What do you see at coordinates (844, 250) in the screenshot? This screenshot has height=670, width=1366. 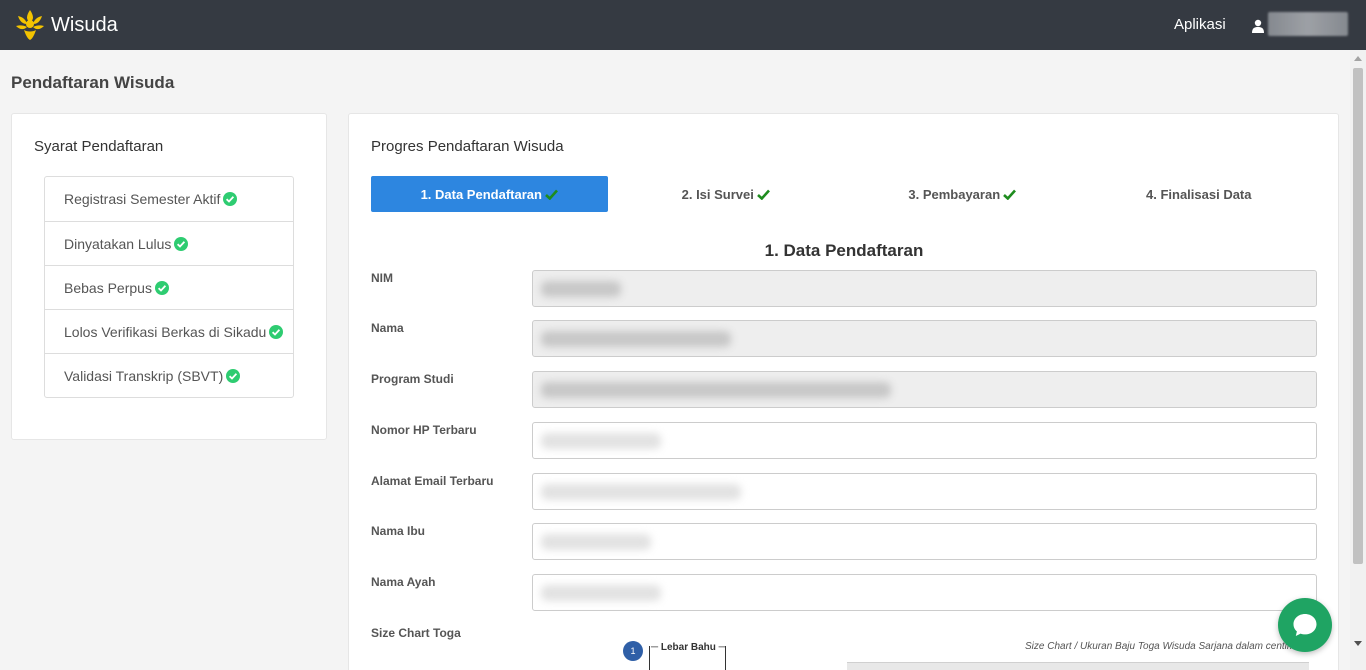 I see `section-title: 1. Data Pendaftaran` at bounding box center [844, 250].